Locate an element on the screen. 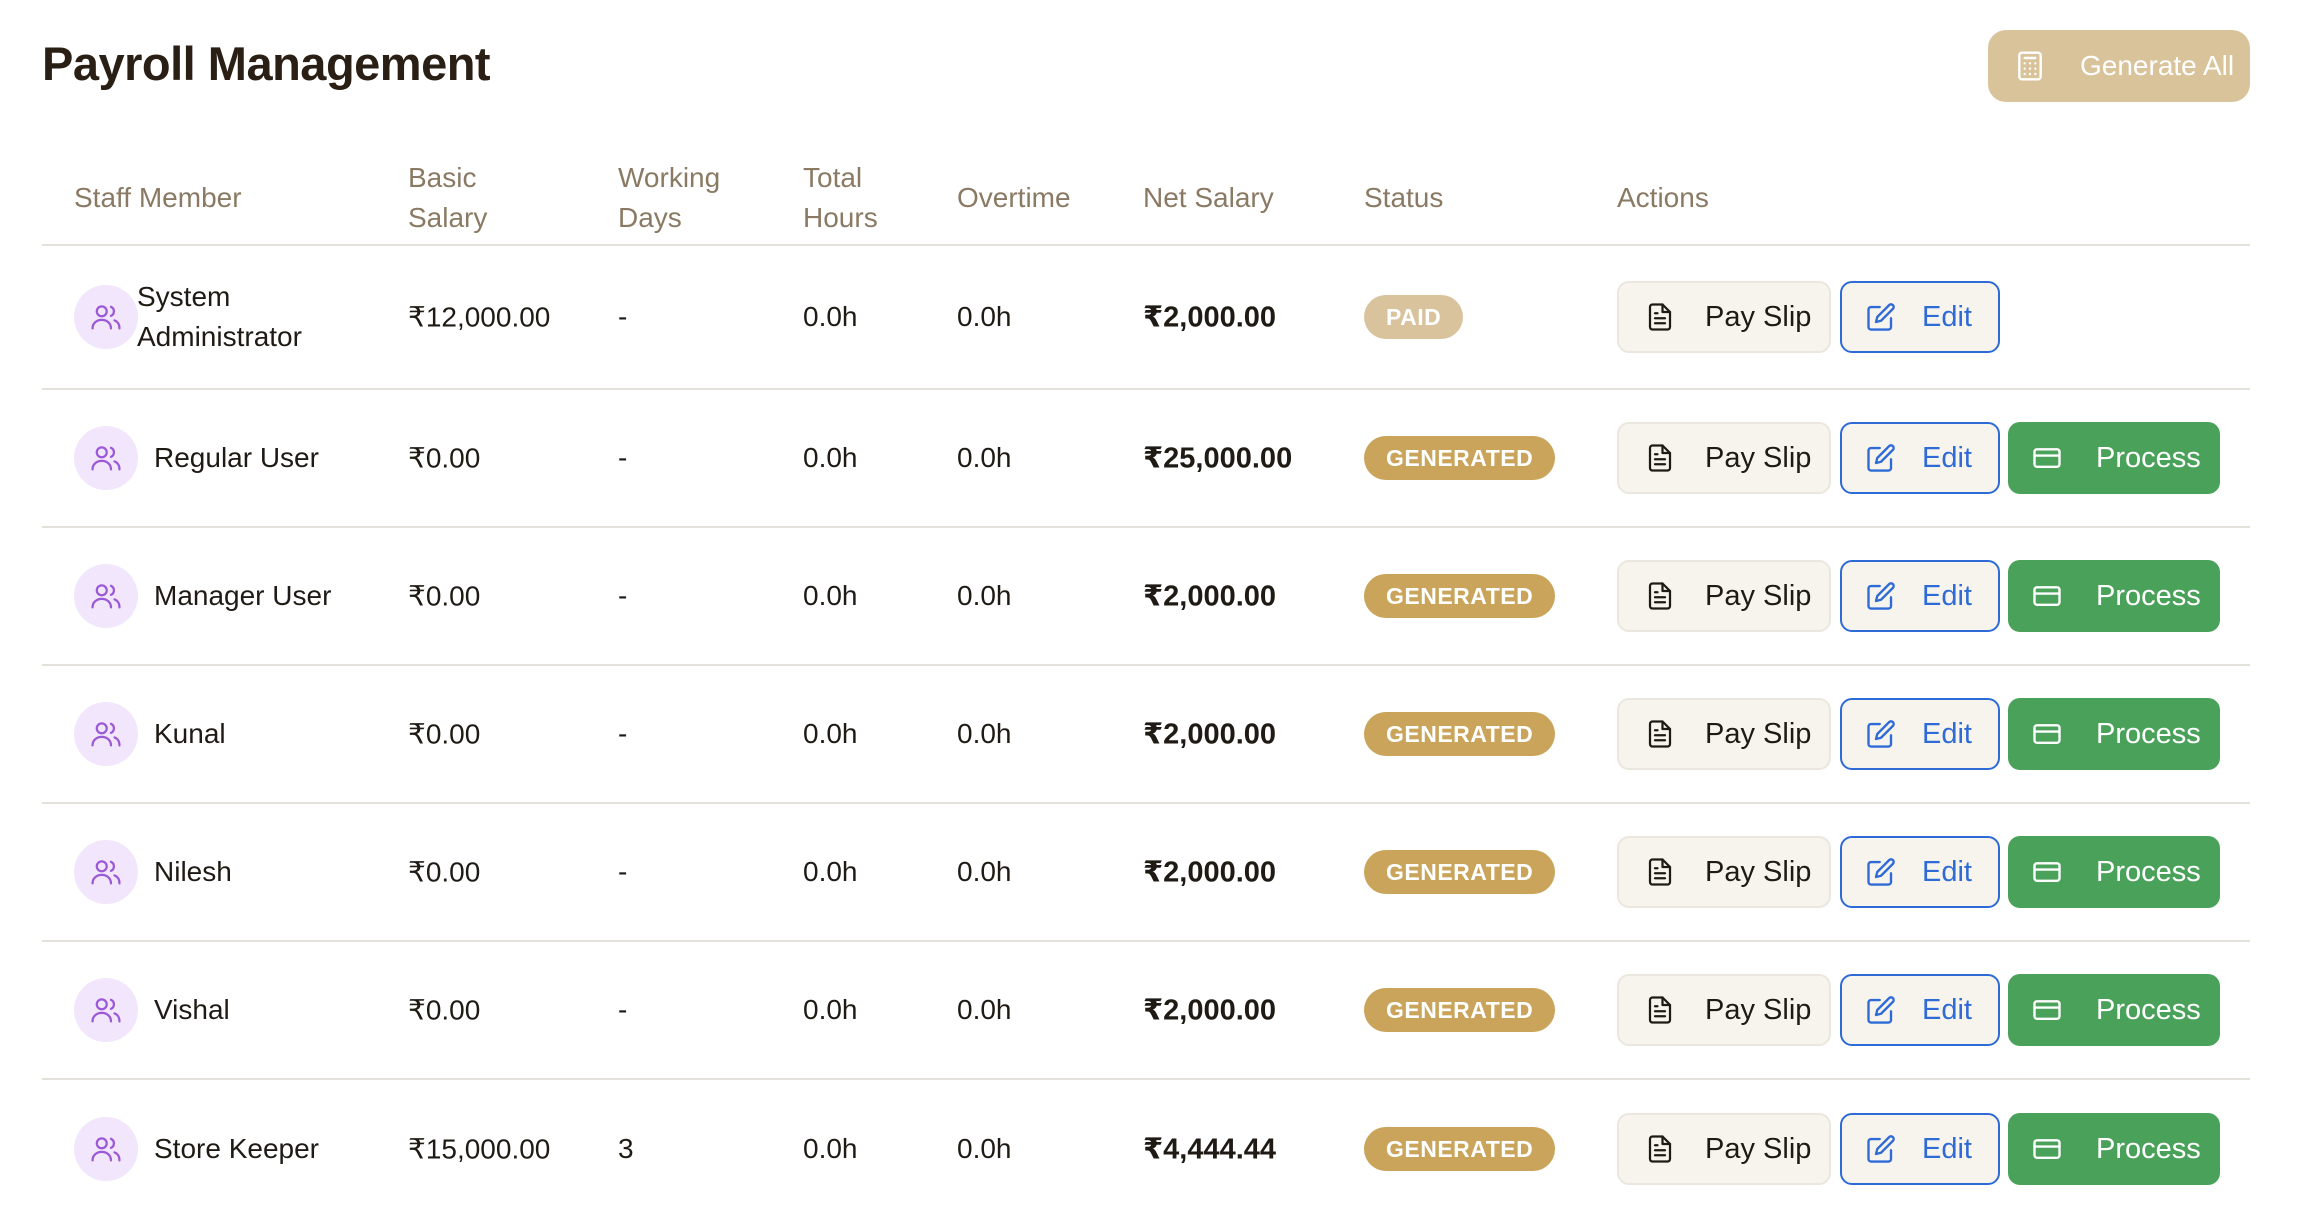  column-header-status: Status is located at coordinates (1404, 197).